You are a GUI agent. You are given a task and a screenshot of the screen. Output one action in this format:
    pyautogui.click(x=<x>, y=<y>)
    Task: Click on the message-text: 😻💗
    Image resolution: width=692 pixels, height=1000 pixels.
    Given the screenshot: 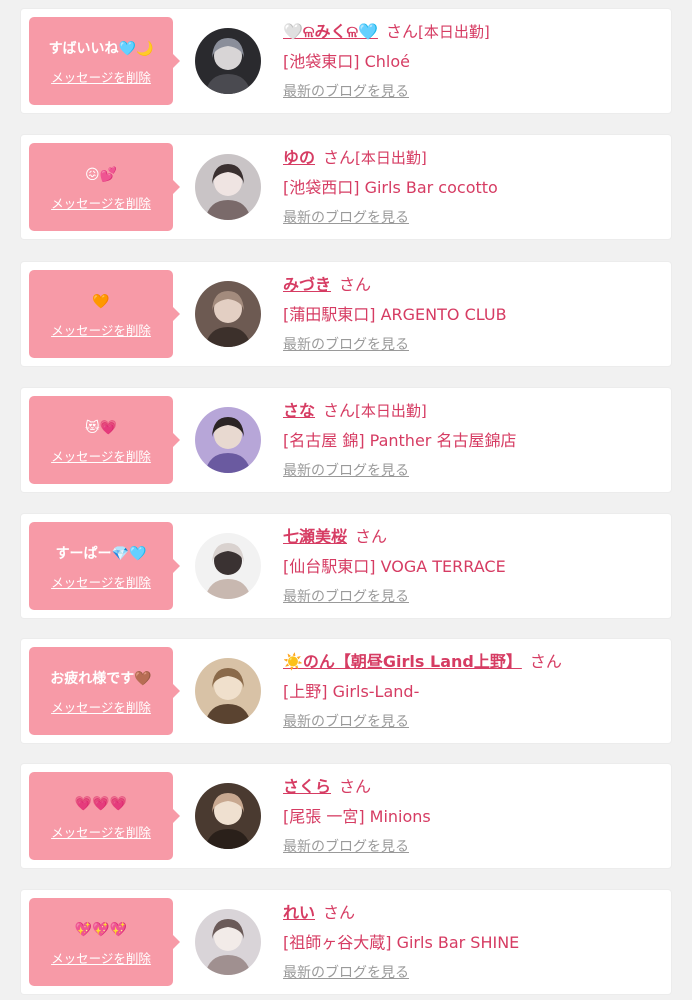 What is the action you would take?
    pyautogui.click(x=101, y=428)
    